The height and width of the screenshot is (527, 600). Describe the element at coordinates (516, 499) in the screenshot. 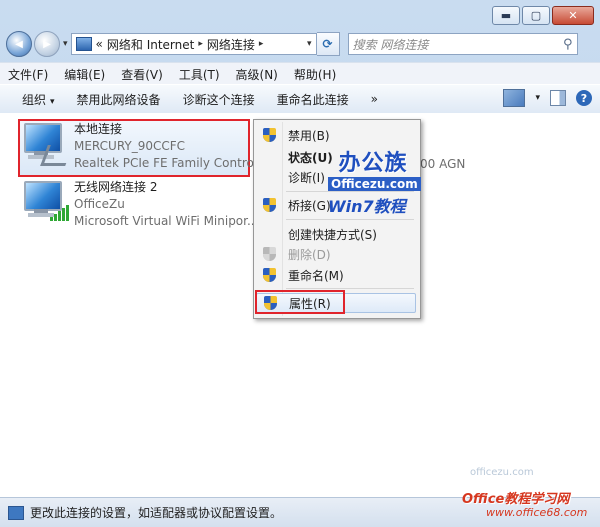

I see `site-watermark-title: Office教程学习网` at that location.